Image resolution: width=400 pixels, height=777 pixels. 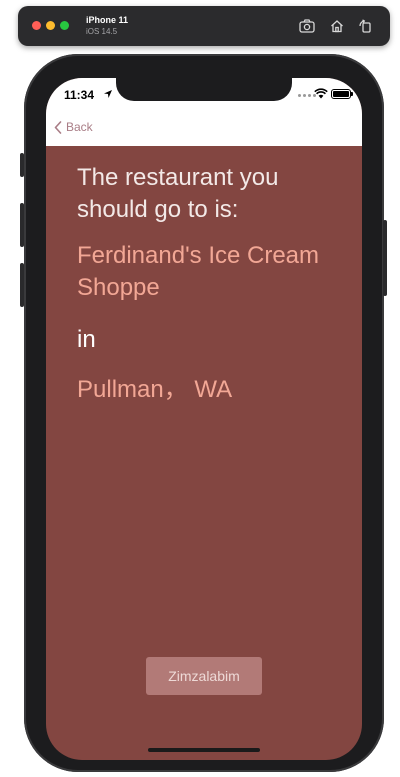 I want to click on power-button, so click(x=385, y=258).